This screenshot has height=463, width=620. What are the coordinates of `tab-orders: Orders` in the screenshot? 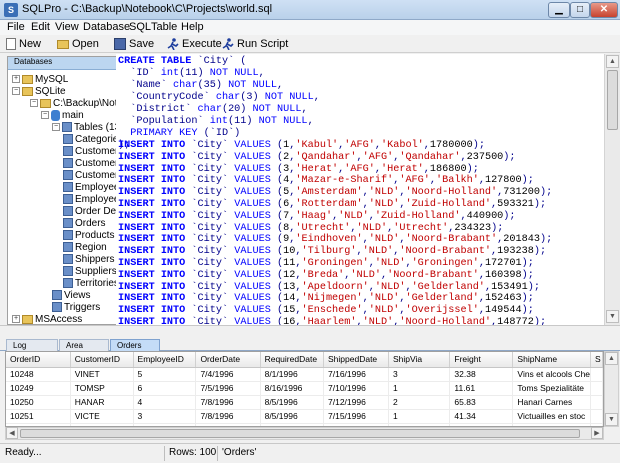 It's located at (135, 345).